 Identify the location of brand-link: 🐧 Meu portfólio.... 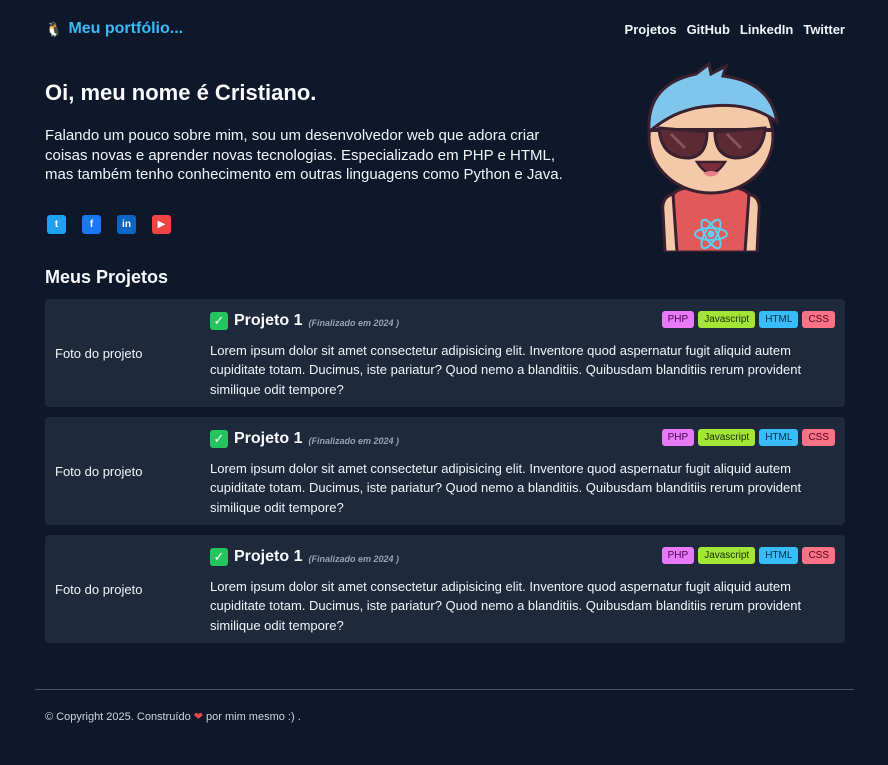
(114, 29).